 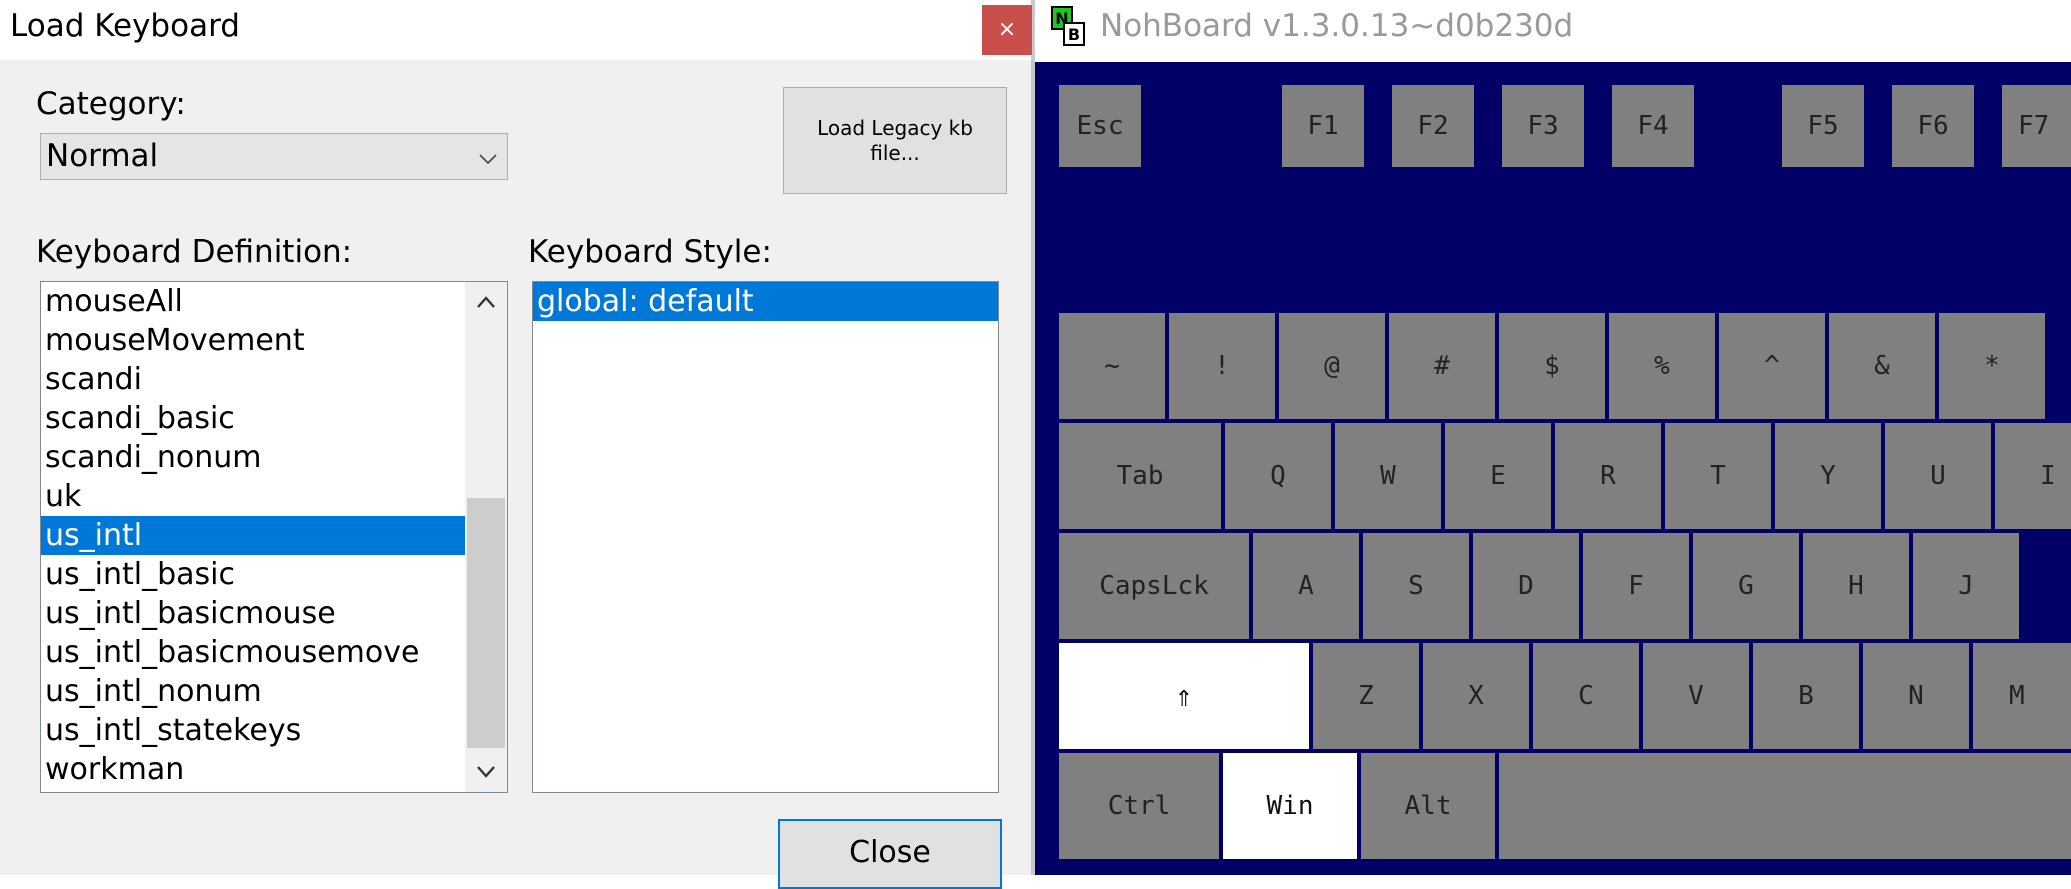 What do you see at coordinates (1806, 696) in the screenshot?
I see `key-b: B` at bounding box center [1806, 696].